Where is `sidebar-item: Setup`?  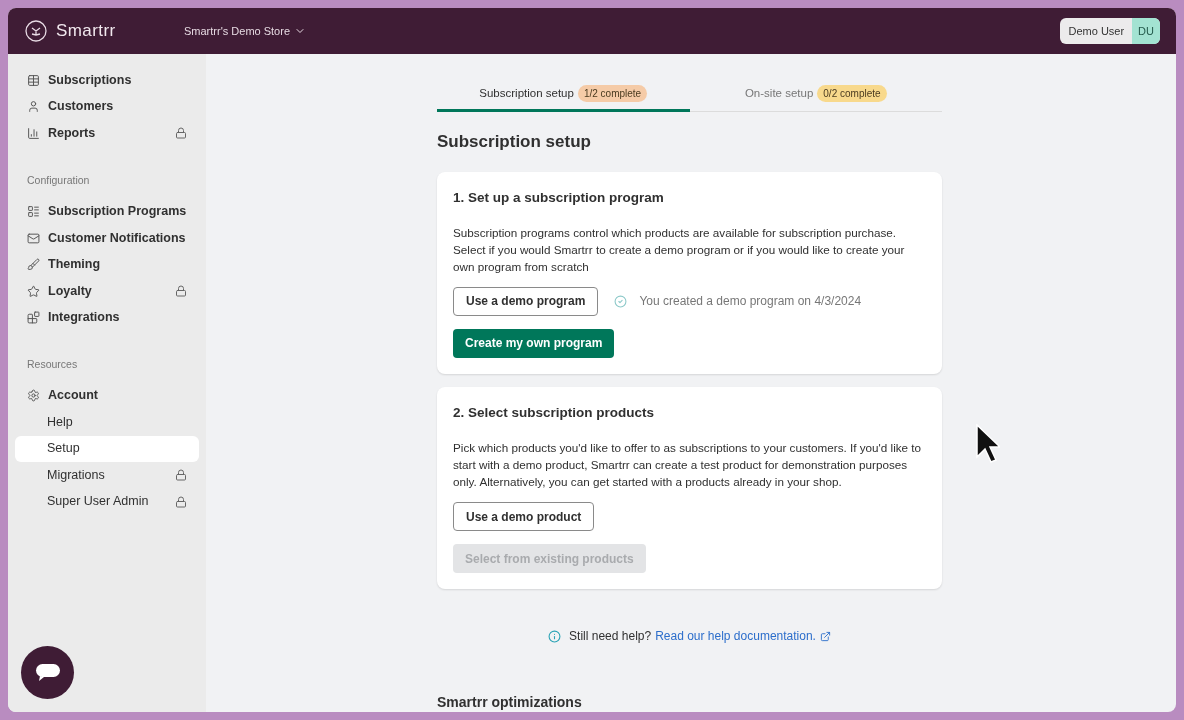
sidebar-item: Setup is located at coordinates (107, 448).